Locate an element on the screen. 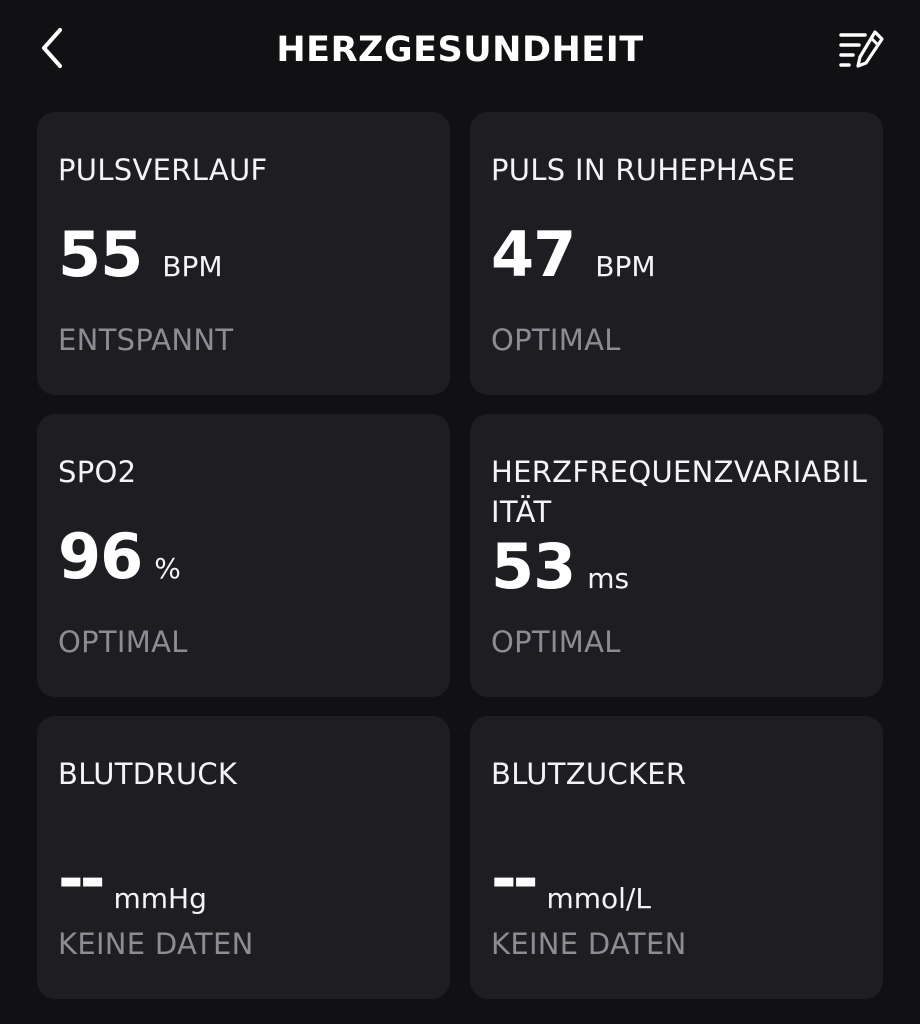 The image size is (920, 1024). card-blood-pressure: BLUTDRUCK -- mmHg KEINE DATEN is located at coordinates (243, 857).